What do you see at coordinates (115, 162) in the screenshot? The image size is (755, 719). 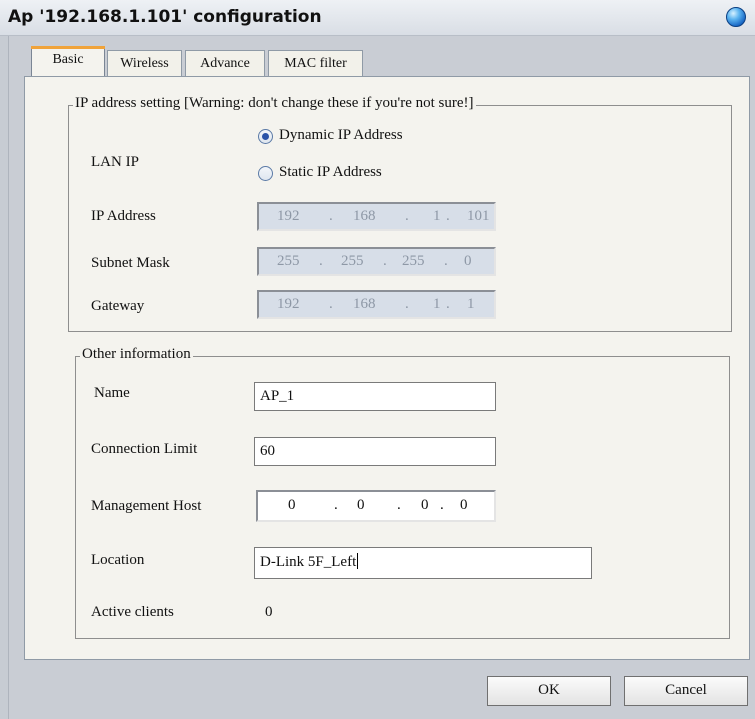 I see `lan-ip-label: LAN IP` at bounding box center [115, 162].